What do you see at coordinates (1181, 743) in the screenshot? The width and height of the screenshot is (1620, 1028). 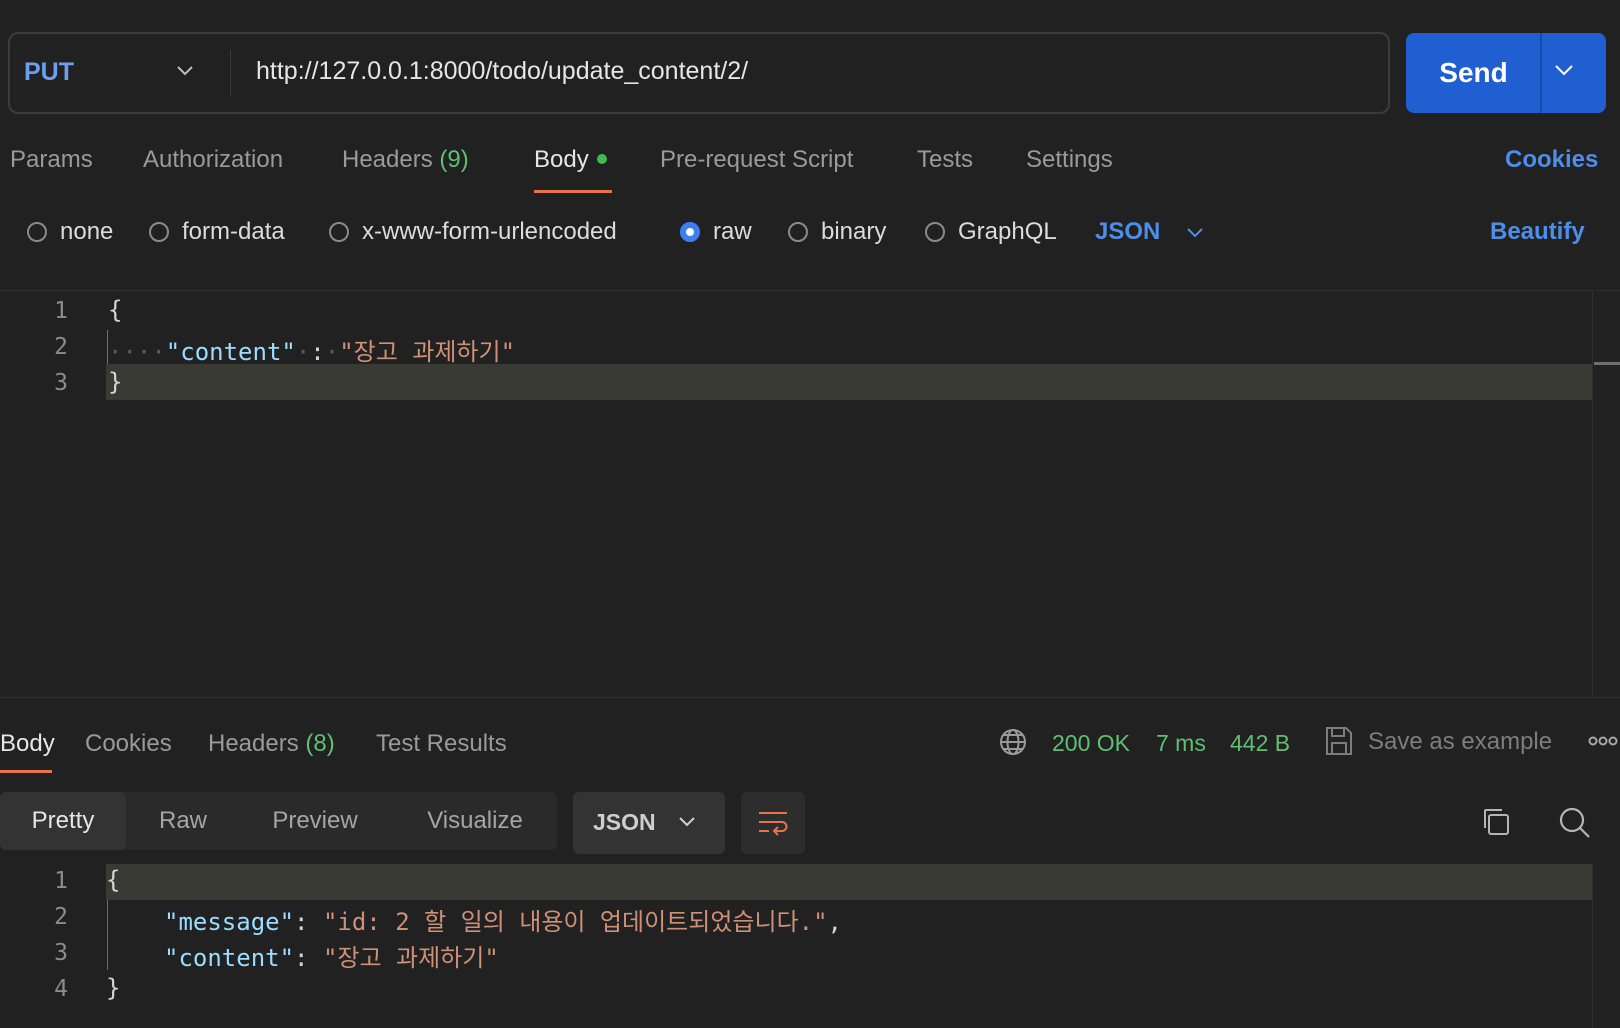 I see `response-time: 7 ms` at bounding box center [1181, 743].